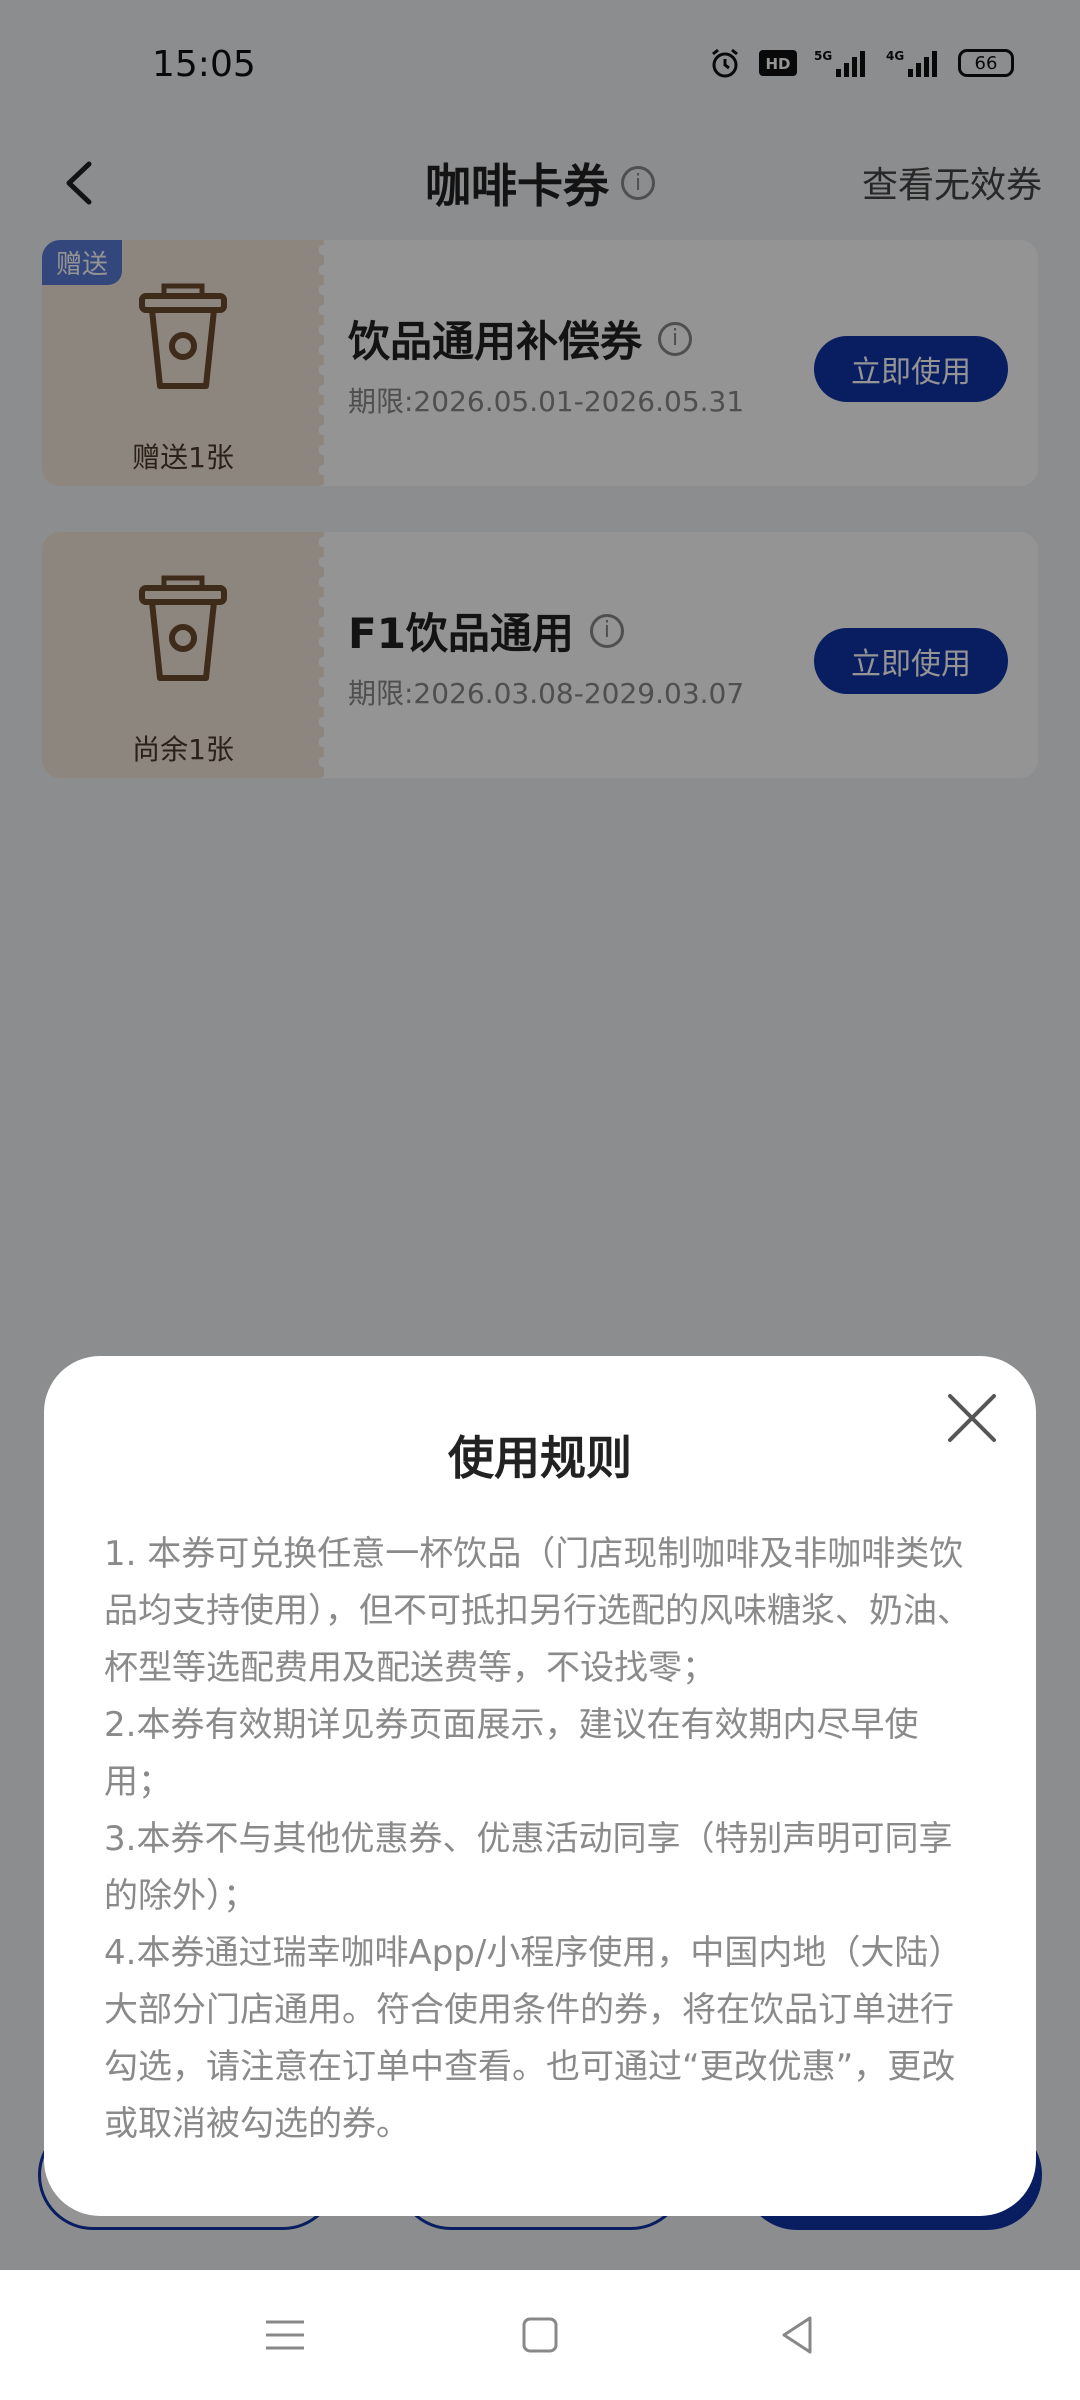  What do you see at coordinates (511, 1753) in the screenshot?
I see `rule-item: 2.本券有效期详见券页面展示，建议在有效期内尽早使用；` at bounding box center [511, 1753].